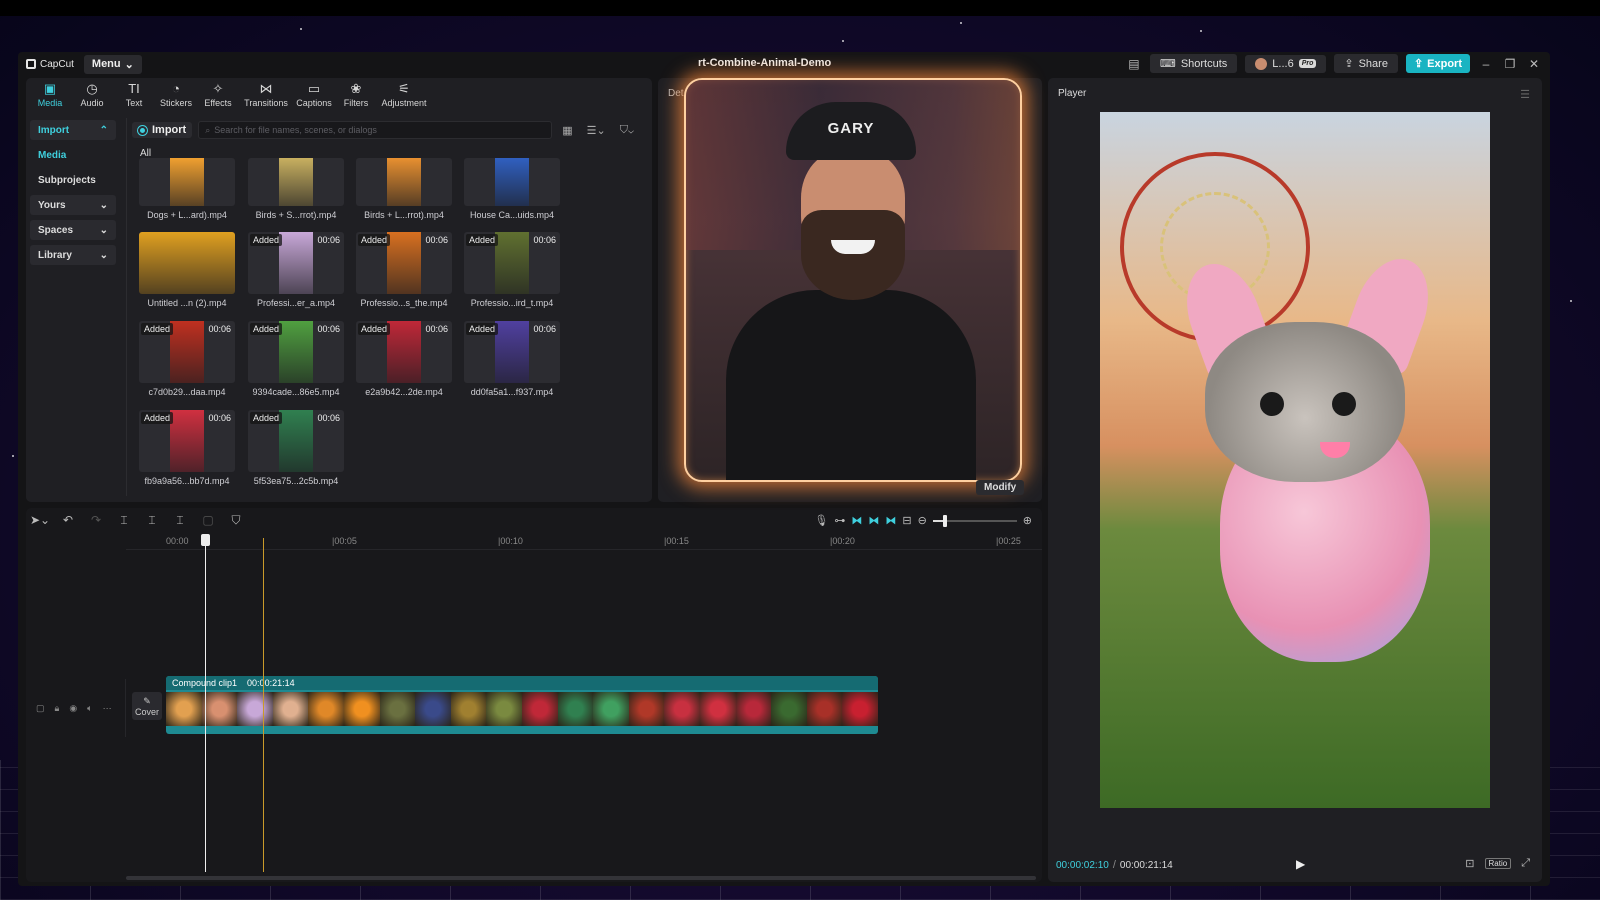  Describe the element at coordinates (68, 520) in the screenshot. I see `undo-icon: ↶` at that location.